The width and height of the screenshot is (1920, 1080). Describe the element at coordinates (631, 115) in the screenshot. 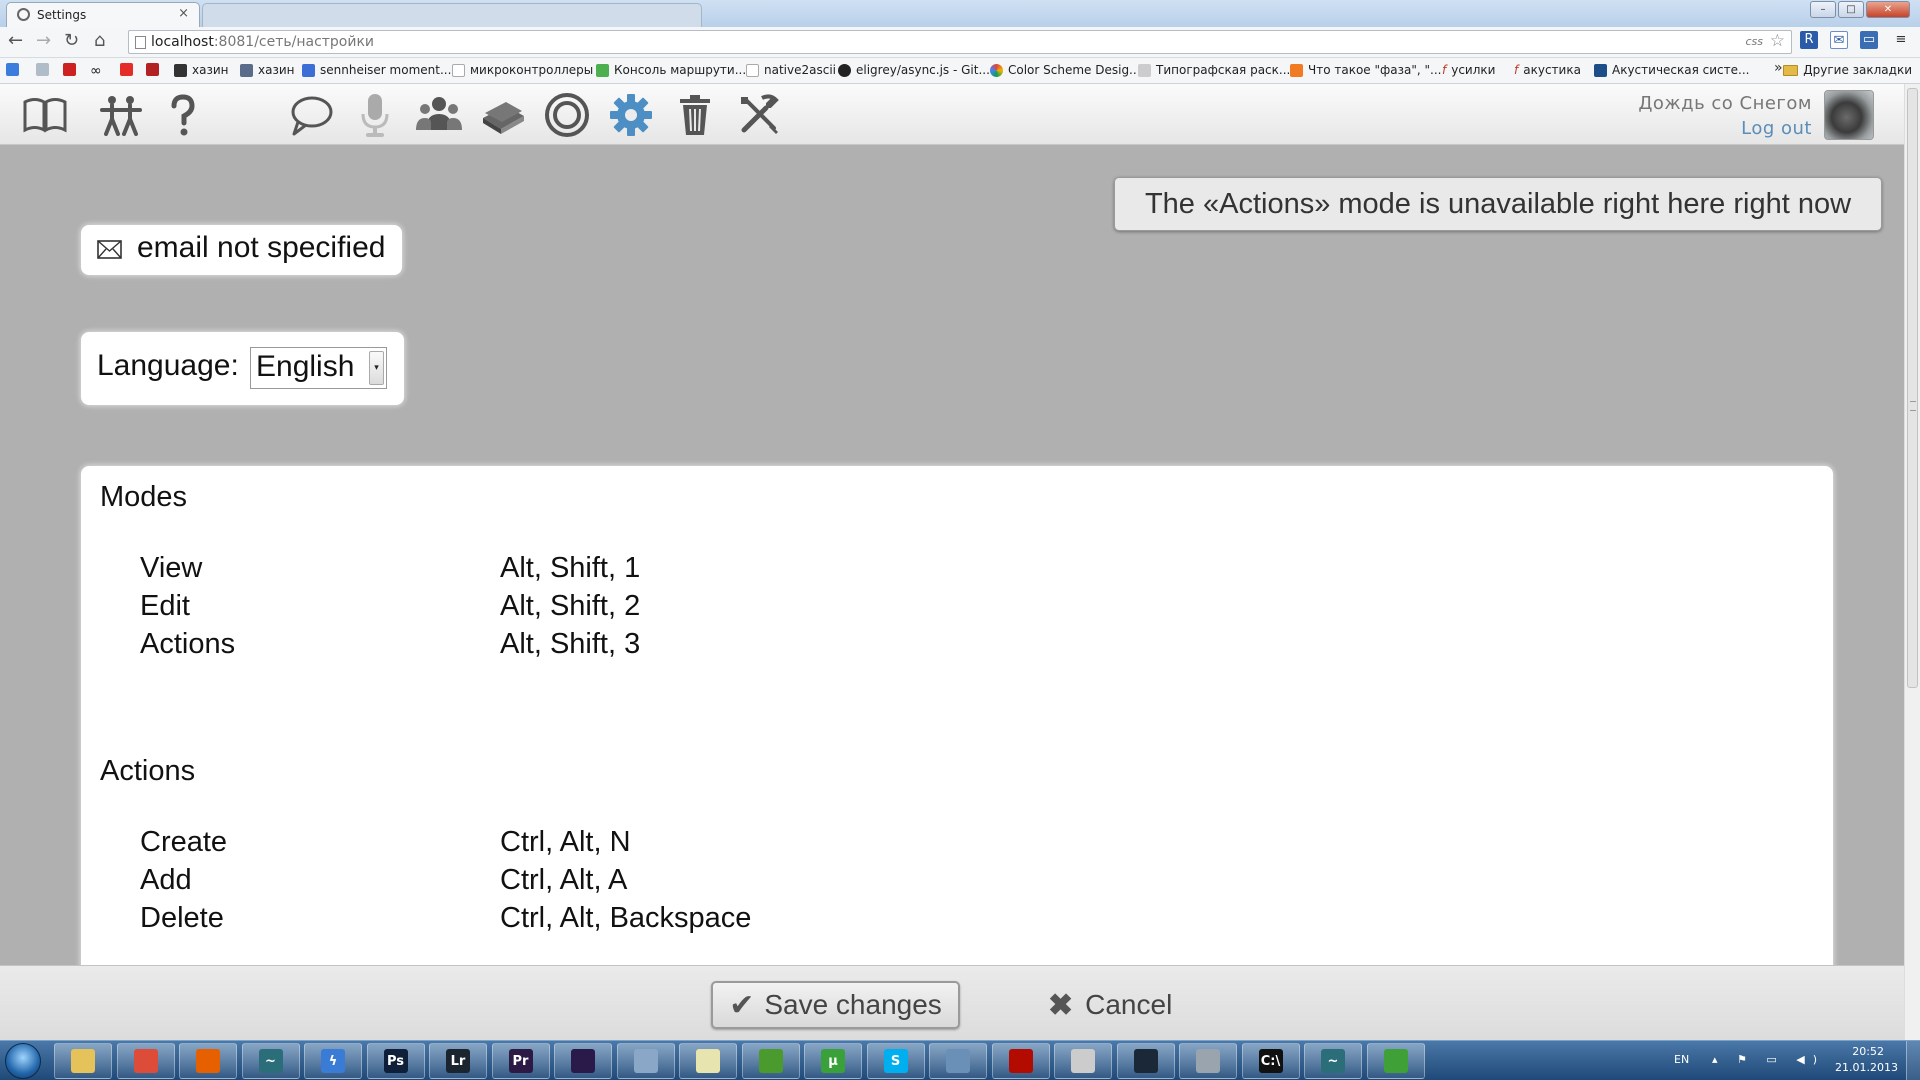

I see `settings-gear-icon` at that location.